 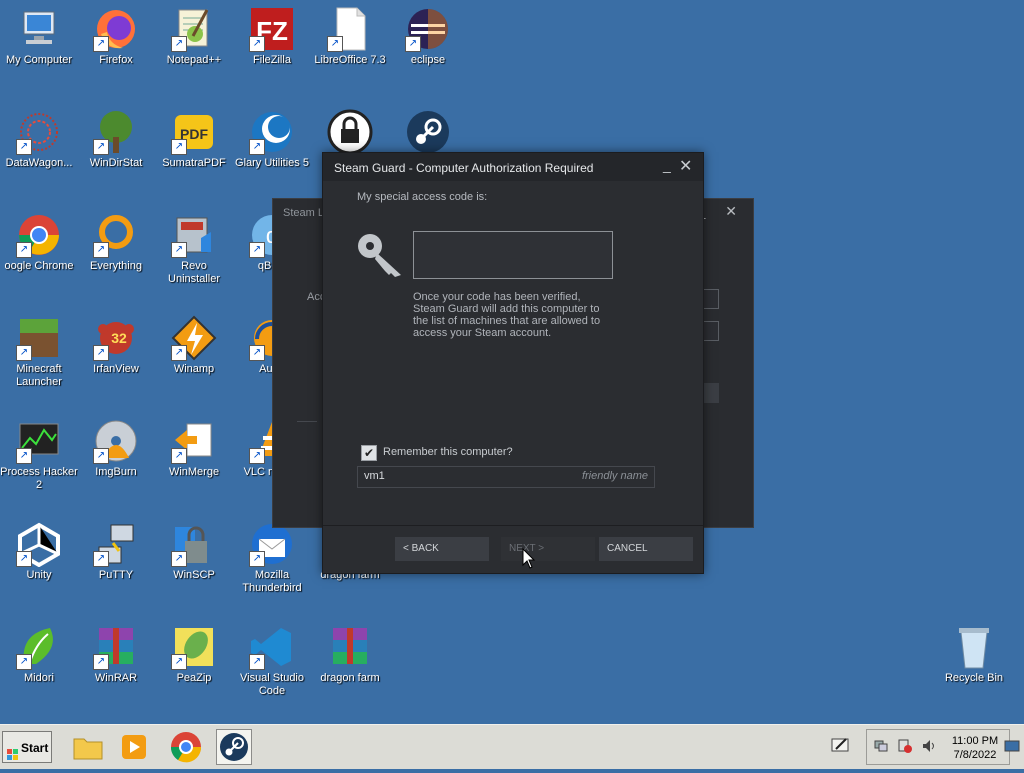 What do you see at coordinates (39, 647) in the screenshot?
I see `midori-icon: ↗` at bounding box center [39, 647].